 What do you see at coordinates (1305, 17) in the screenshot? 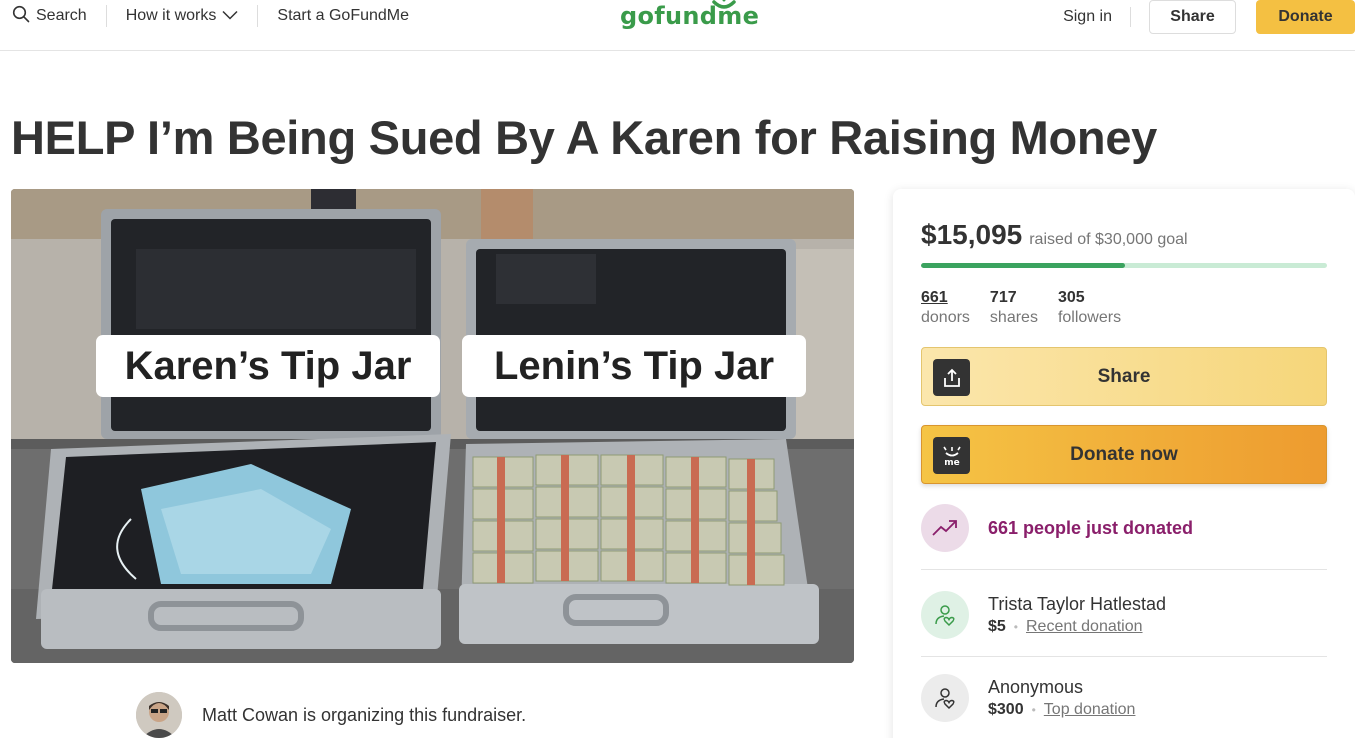
I see `donate-button-top: Donate` at bounding box center [1305, 17].